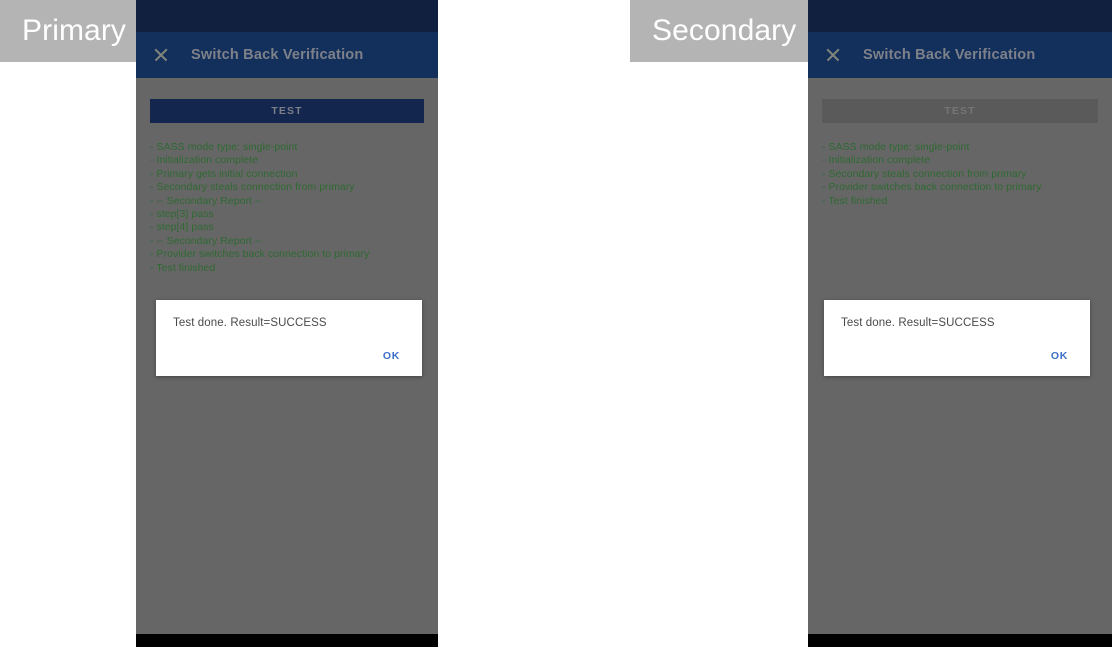 The height and width of the screenshot is (647, 1112). Describe the element at coordinates (224, 173) in the screenshot. I see `log-line: - Primary gets initial connection` at that location.